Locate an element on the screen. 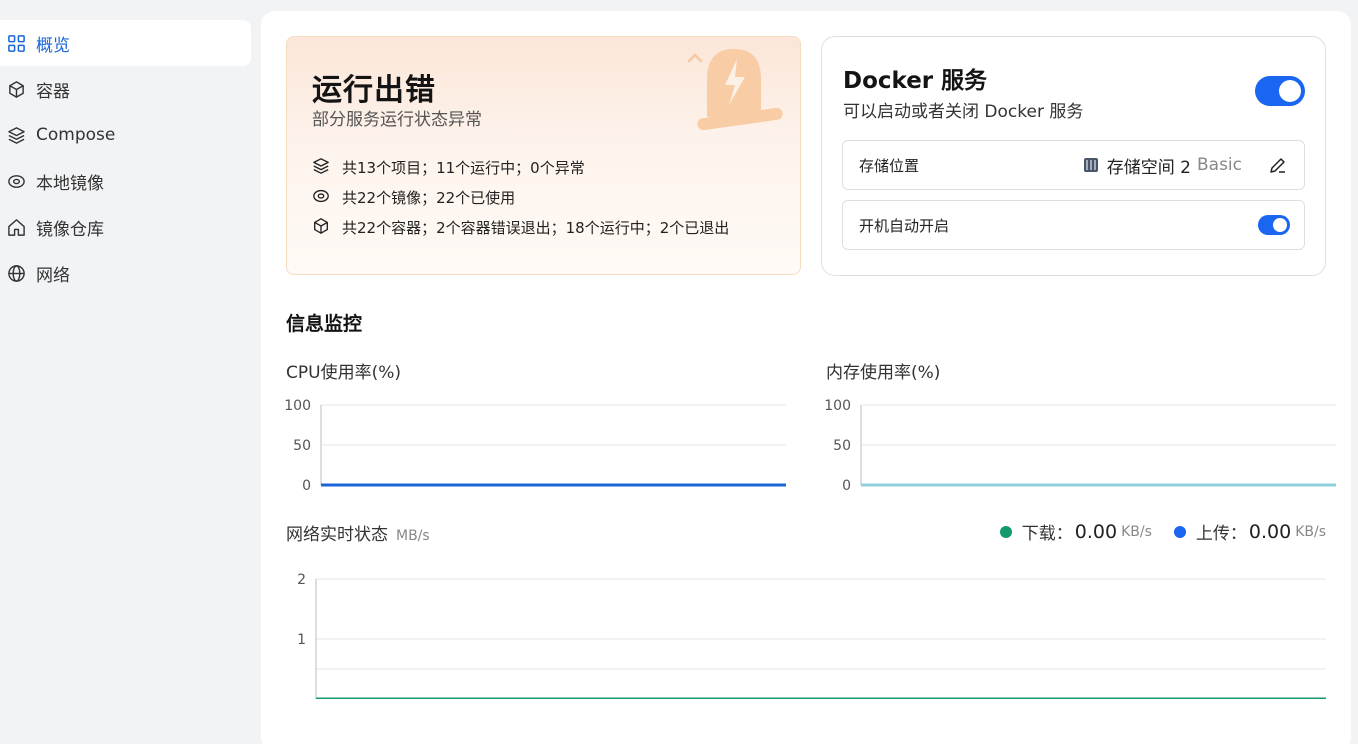 This screenshot has height=744, width=1358. projects-summary-text: 共13个项目；11个运行中；0个异常 is located at coordinates (463, 167).